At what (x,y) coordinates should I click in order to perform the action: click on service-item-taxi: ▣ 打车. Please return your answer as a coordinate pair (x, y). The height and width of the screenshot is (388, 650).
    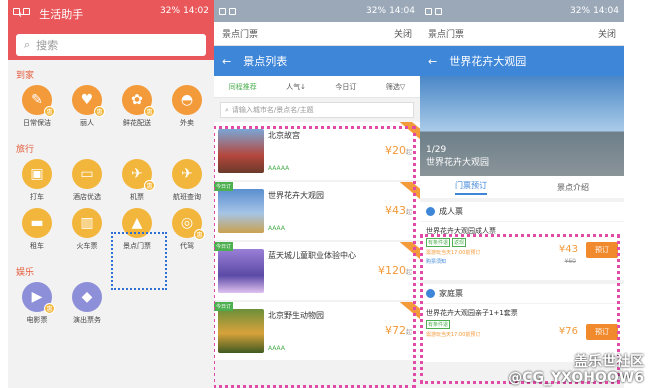
    Looking at the image, I should click on (37, 180).